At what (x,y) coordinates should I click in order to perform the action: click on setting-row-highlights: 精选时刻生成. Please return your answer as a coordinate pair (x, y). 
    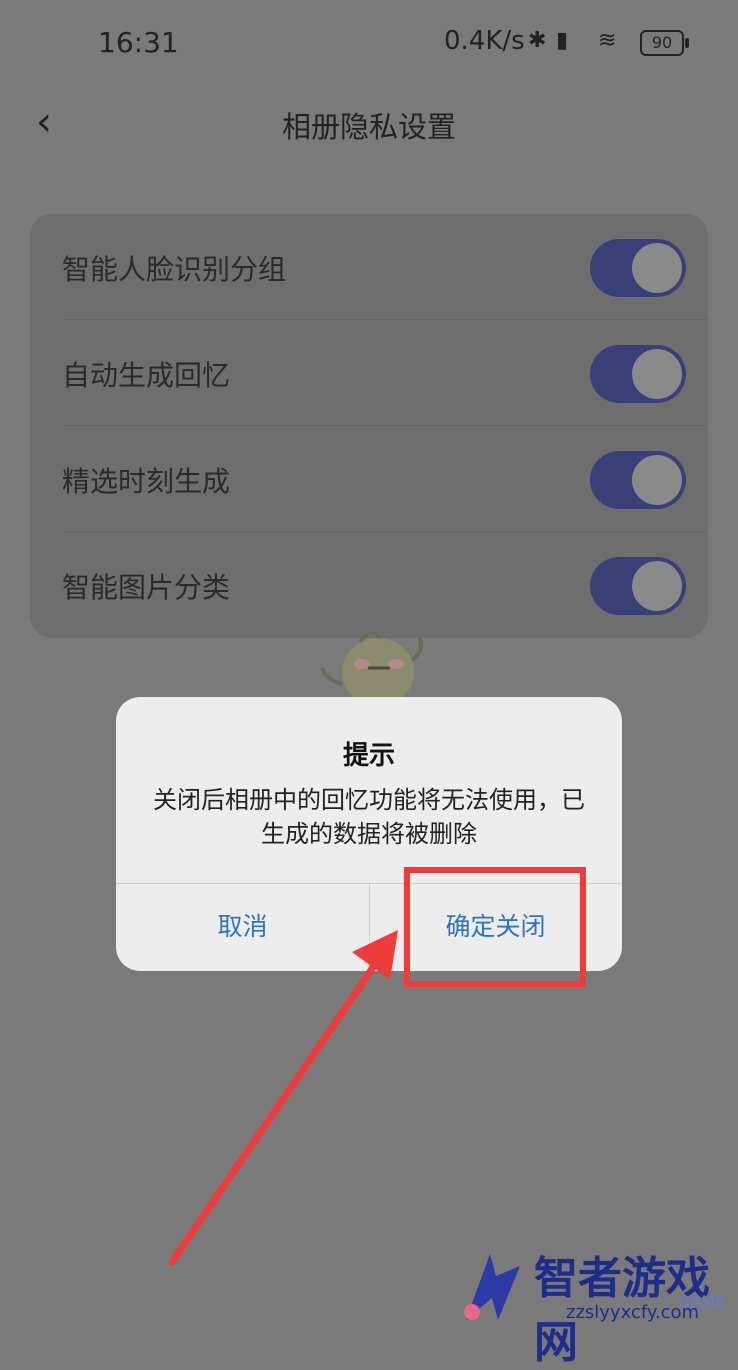
    Looking at the image, I should click on (369, 479).